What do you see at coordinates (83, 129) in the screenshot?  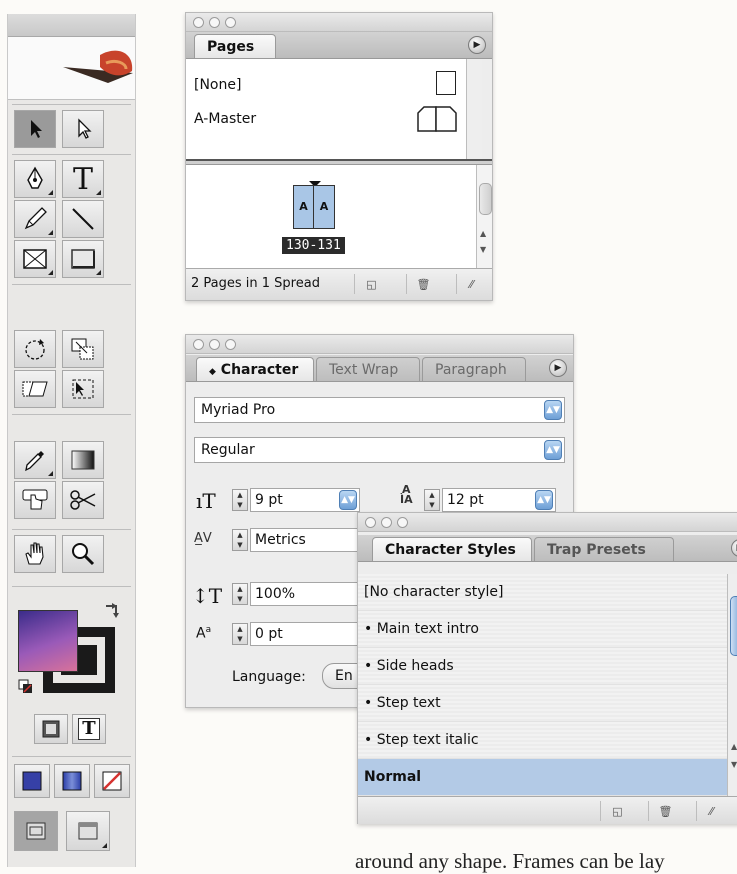 I see `direct-selection-tool` at bounding box center [83, 129].